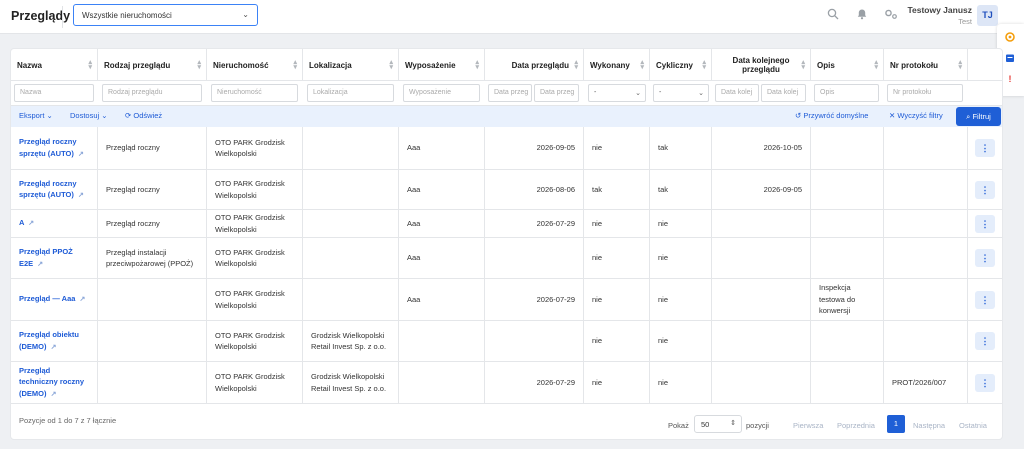 Image resolution: width=1024 pixels, height=449 pixels. I want to click on filter-date-from-input: Data przeg, so click(510, 93).